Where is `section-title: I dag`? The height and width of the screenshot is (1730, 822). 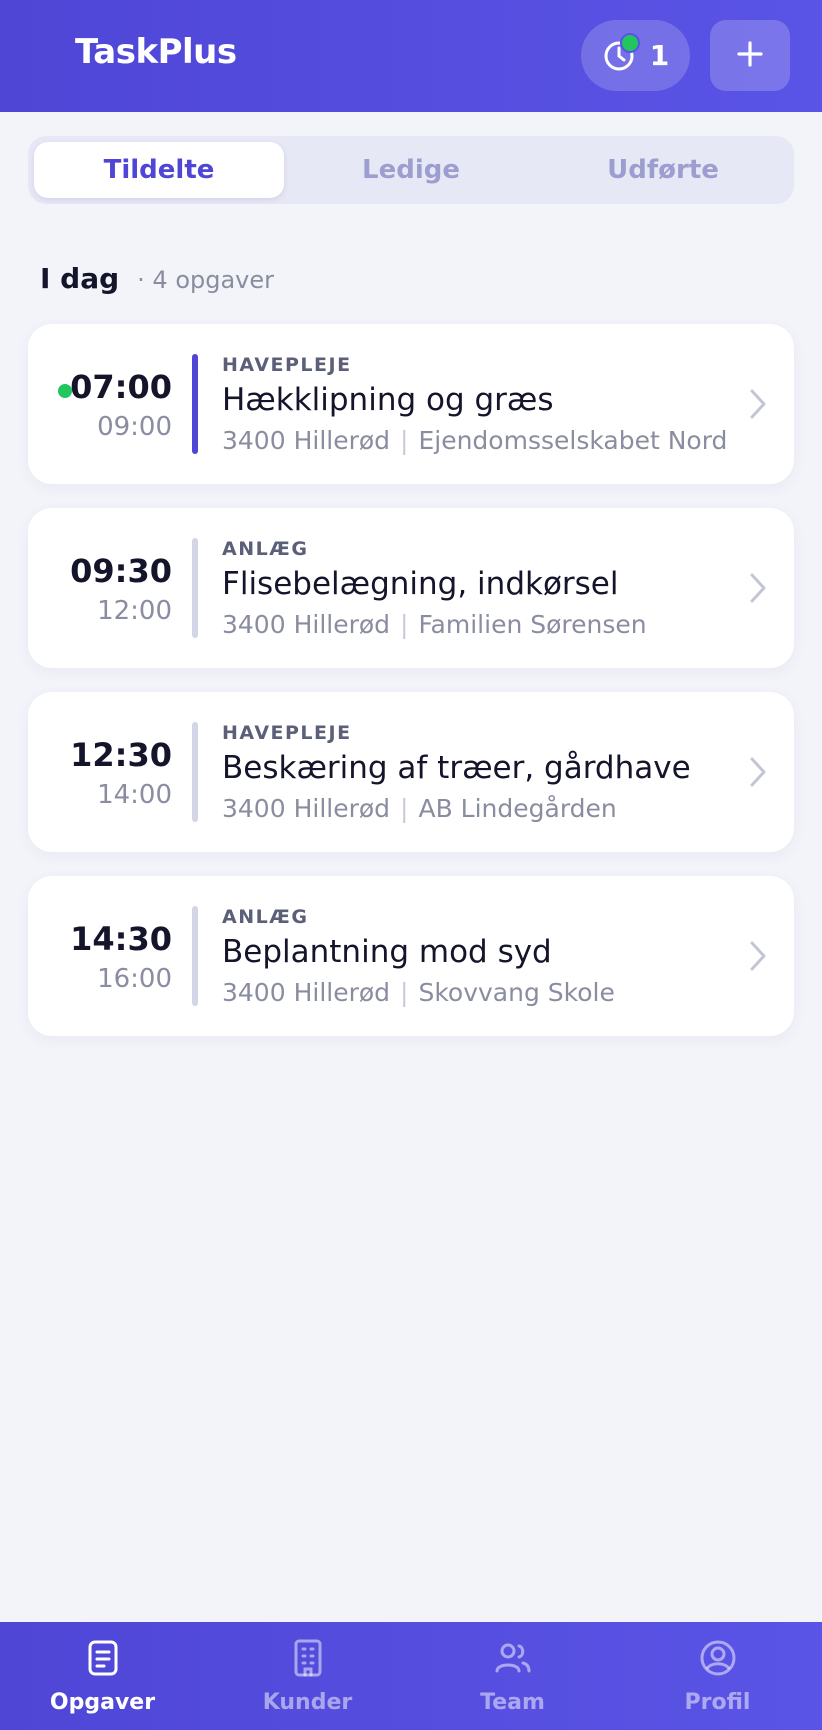 section-title: I dag is located at coordinates (80, 278).